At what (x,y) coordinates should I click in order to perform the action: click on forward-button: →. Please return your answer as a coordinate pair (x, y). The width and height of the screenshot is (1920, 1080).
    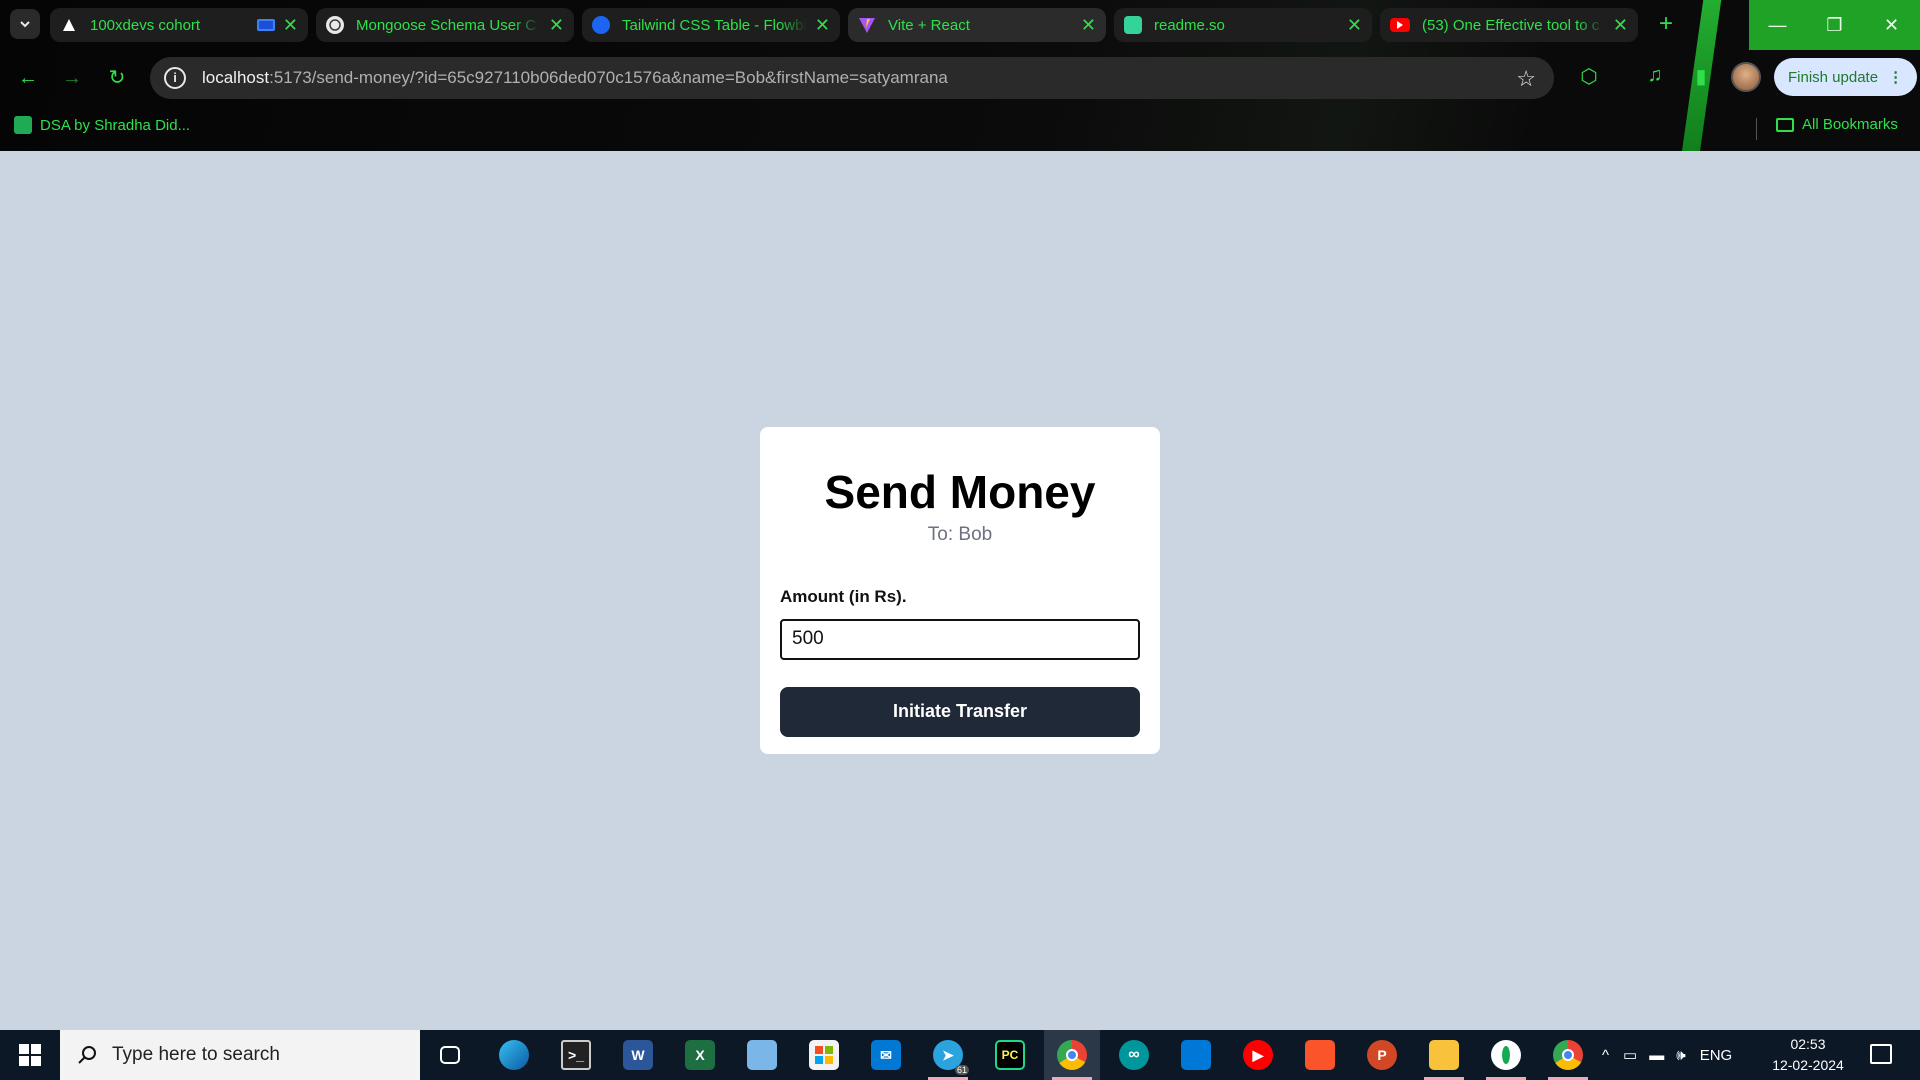
    Looking at the image, I should click on (72, 78).